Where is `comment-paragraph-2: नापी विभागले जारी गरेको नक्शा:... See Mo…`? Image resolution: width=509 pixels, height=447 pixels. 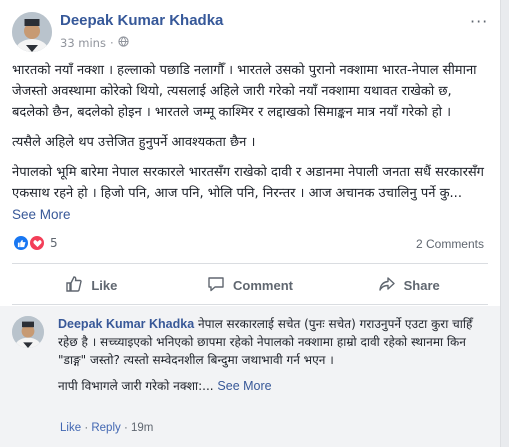 comment-paragraph-2: नापी विभागले जारी गरेको नक्शा:... See Mo… is located at coordinates (268, 386).